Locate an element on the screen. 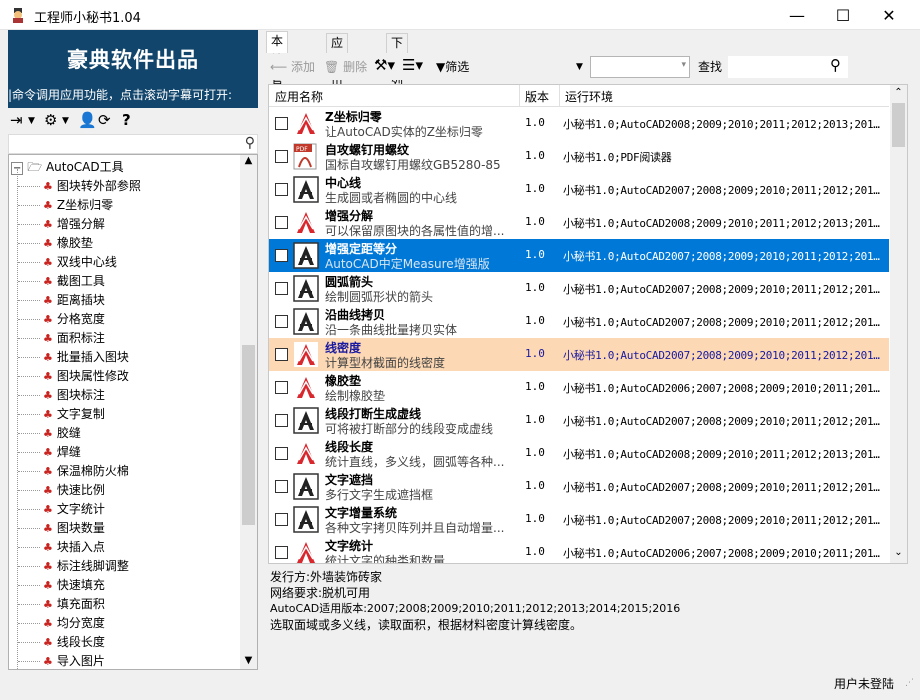 Image resolution: width=920 pixels, height=700 pixels. refresh-icon: ⟳ is located at coordinates (104, 120).